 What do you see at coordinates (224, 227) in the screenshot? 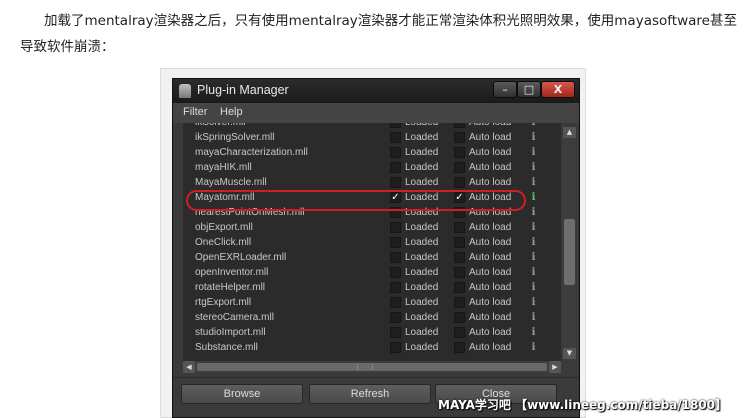
I see `plugin-name: objExport.mll` at bounding box center [224, 227].